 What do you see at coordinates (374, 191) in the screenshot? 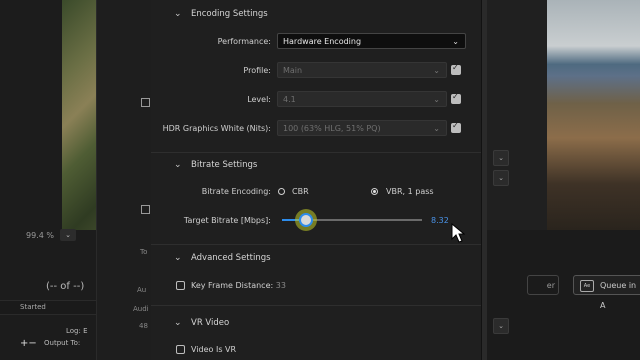
I see `vbr-1-pass-radio` at bounding box center [374, 191].